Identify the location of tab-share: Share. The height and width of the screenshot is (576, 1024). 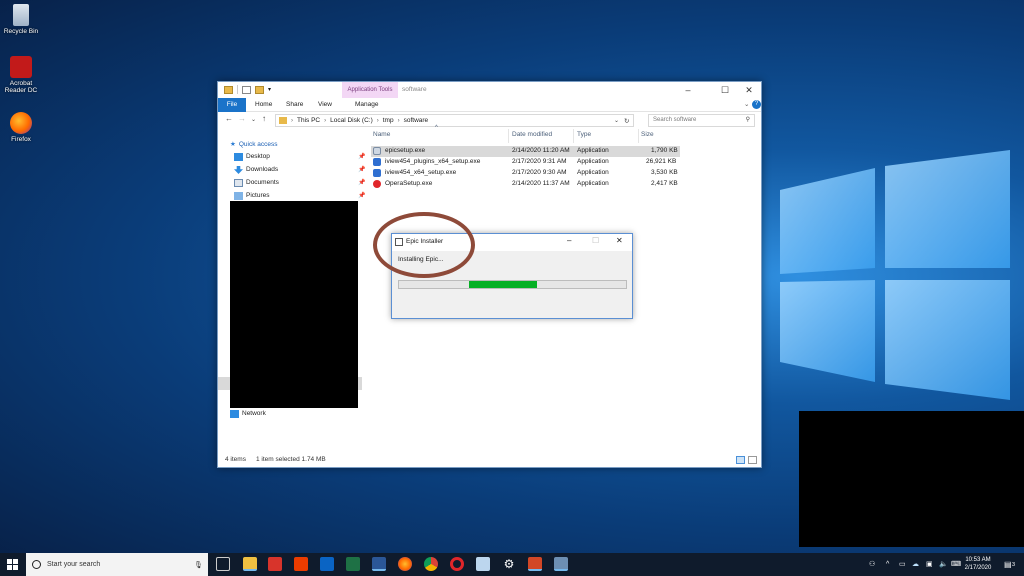
(294, 105).